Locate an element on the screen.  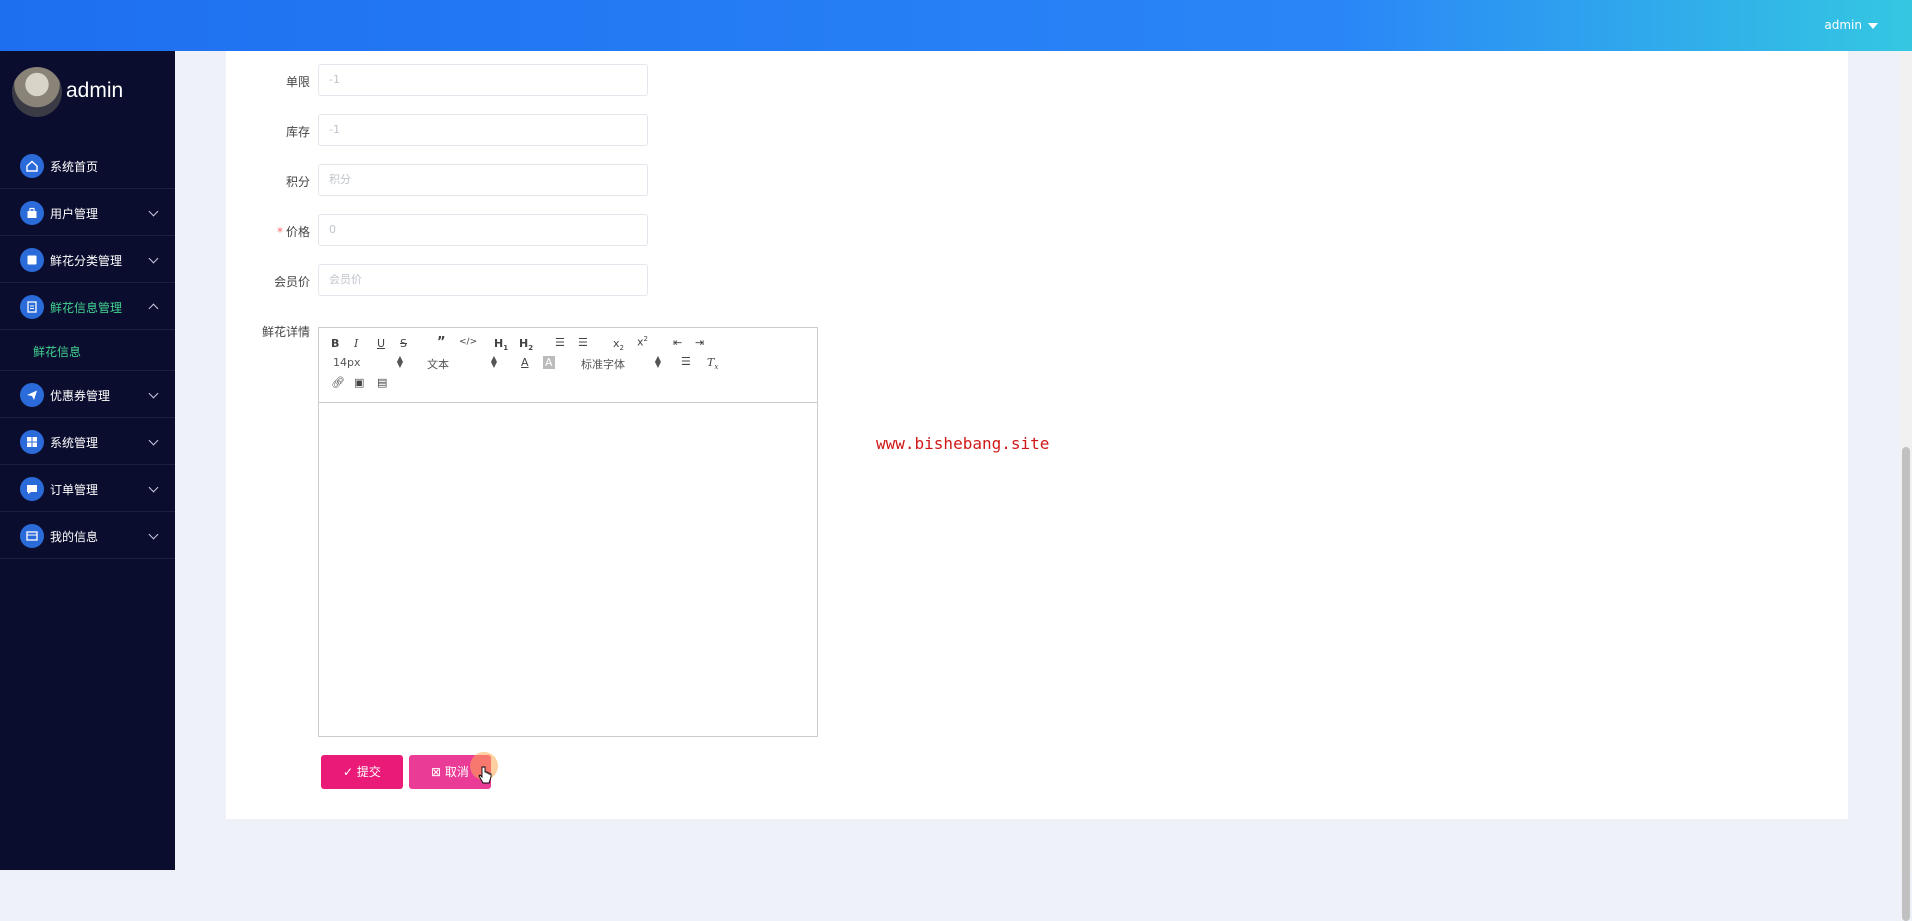
sidebar-item-system: 系统管理 is located at coordinates (87, 441).